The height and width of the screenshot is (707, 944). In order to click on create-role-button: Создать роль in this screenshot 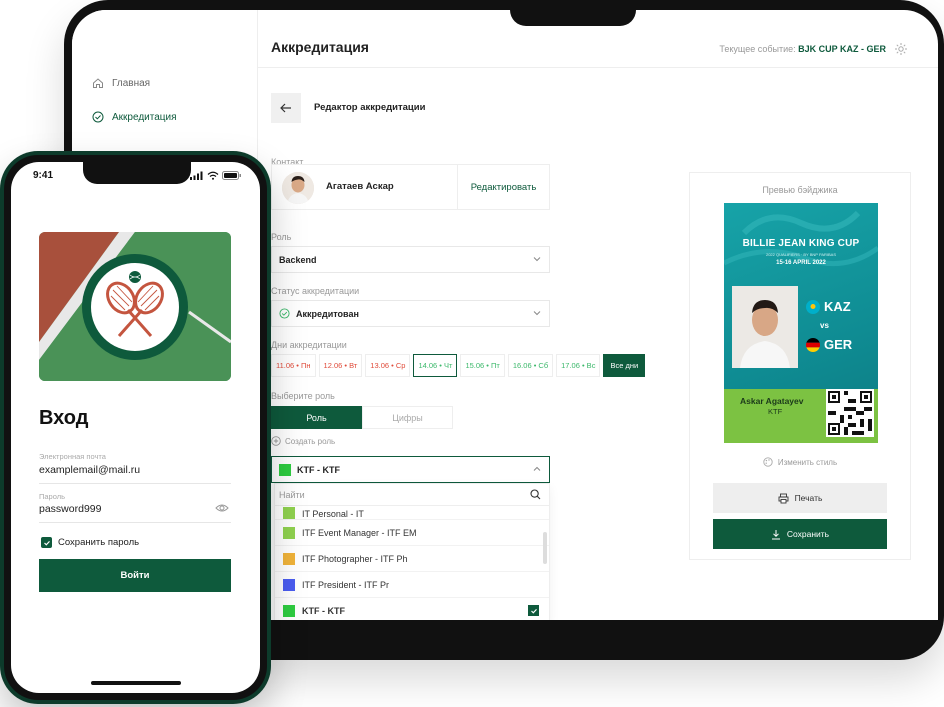, I will do `click(303, 441)`.